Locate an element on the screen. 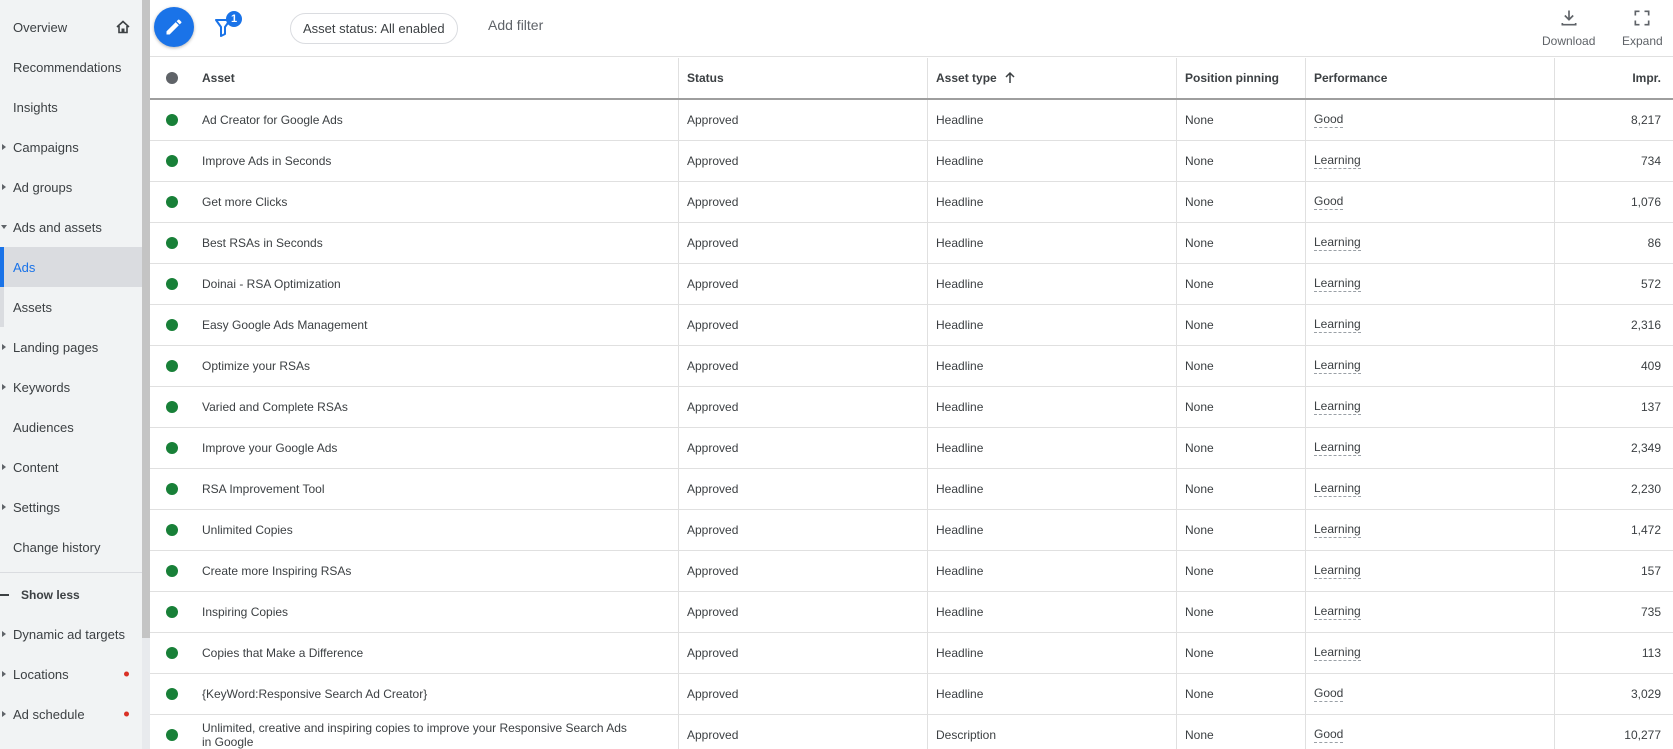  sidebar-item-insights: Insights is located at coordinates (71, 107).